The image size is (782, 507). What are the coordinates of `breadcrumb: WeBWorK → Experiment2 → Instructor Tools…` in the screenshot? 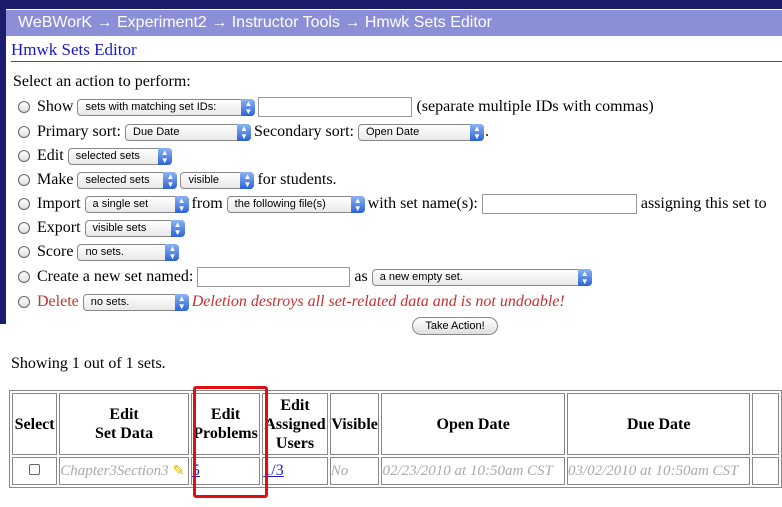 It's located at (394, 23).